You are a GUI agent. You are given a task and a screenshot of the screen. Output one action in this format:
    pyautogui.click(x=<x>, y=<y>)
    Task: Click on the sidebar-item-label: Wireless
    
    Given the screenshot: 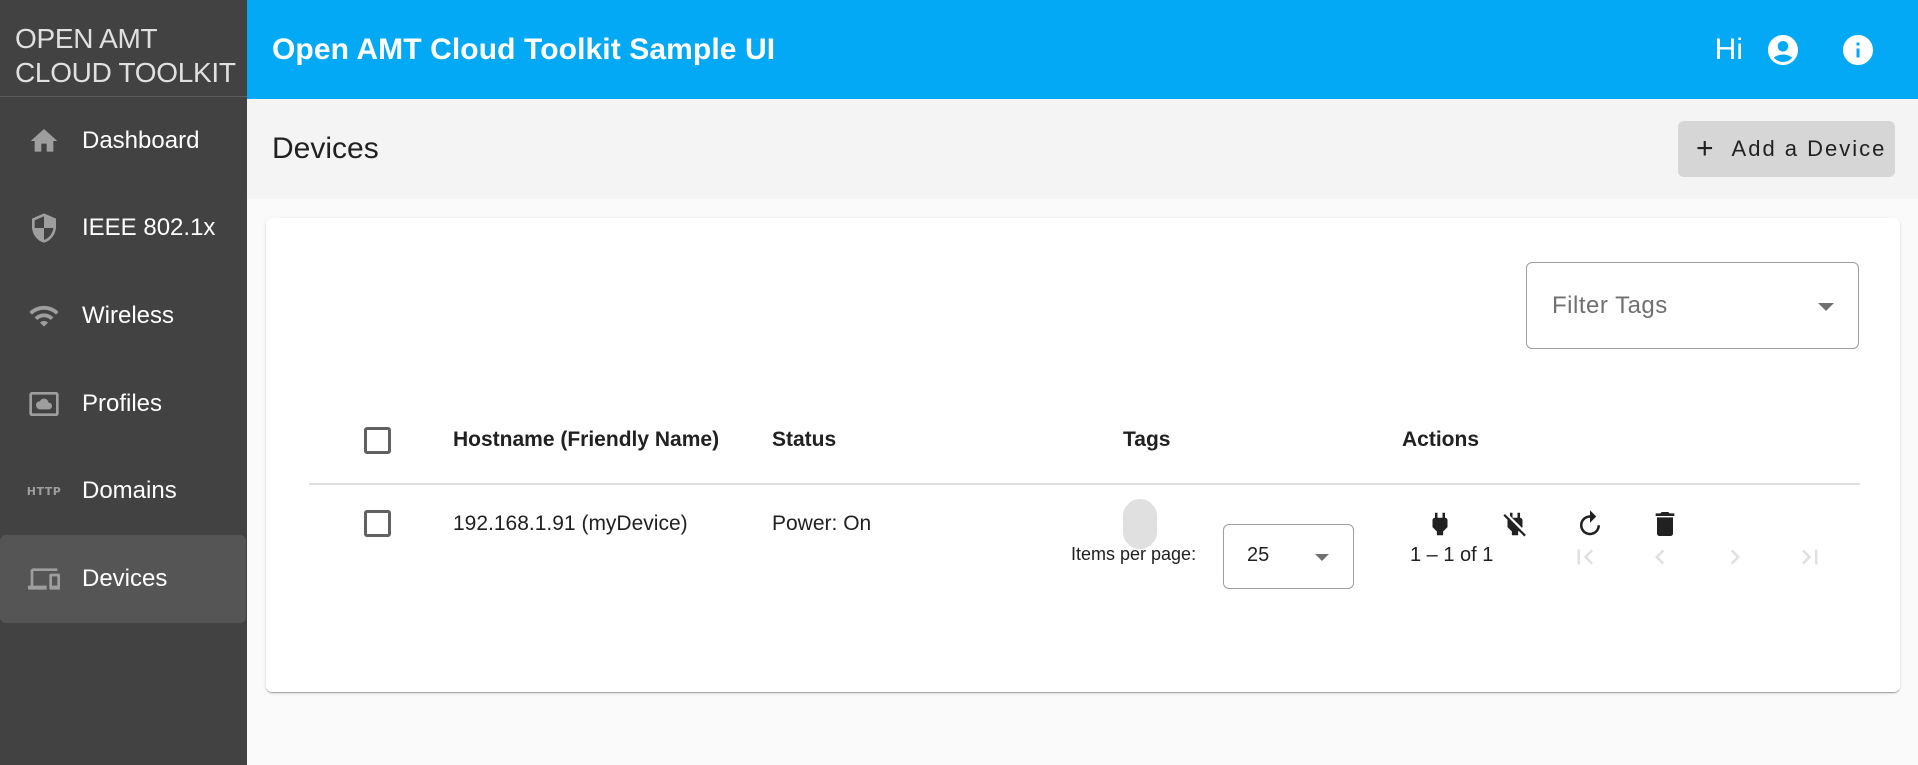 What is the action you would take?
    pyautogui.click(x=128, y=315)
    